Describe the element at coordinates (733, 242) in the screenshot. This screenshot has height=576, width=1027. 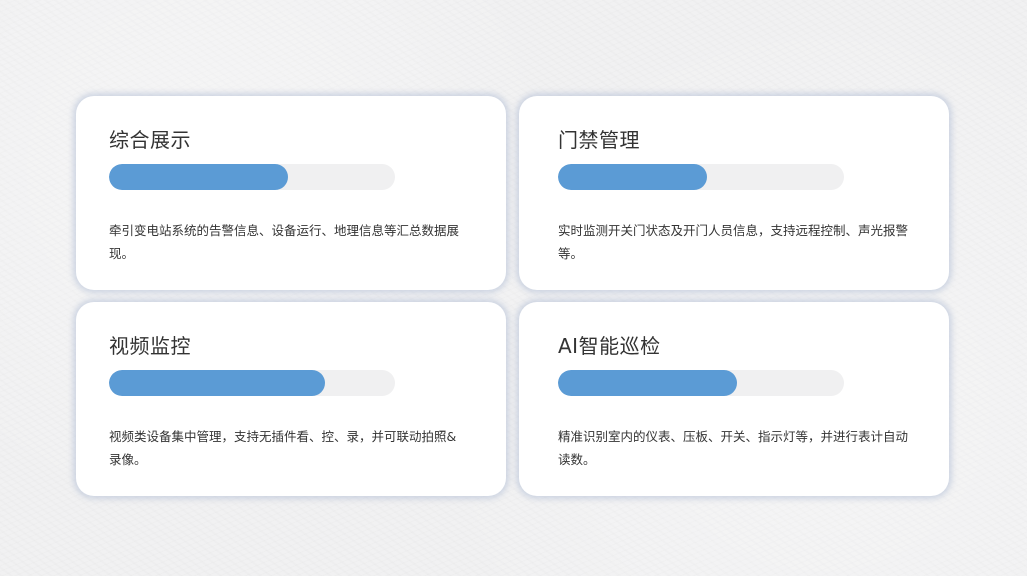
I see `card-description: 实时监测开关门状态及开门人员信息，支持远程控制、声光报警等。` at that location.